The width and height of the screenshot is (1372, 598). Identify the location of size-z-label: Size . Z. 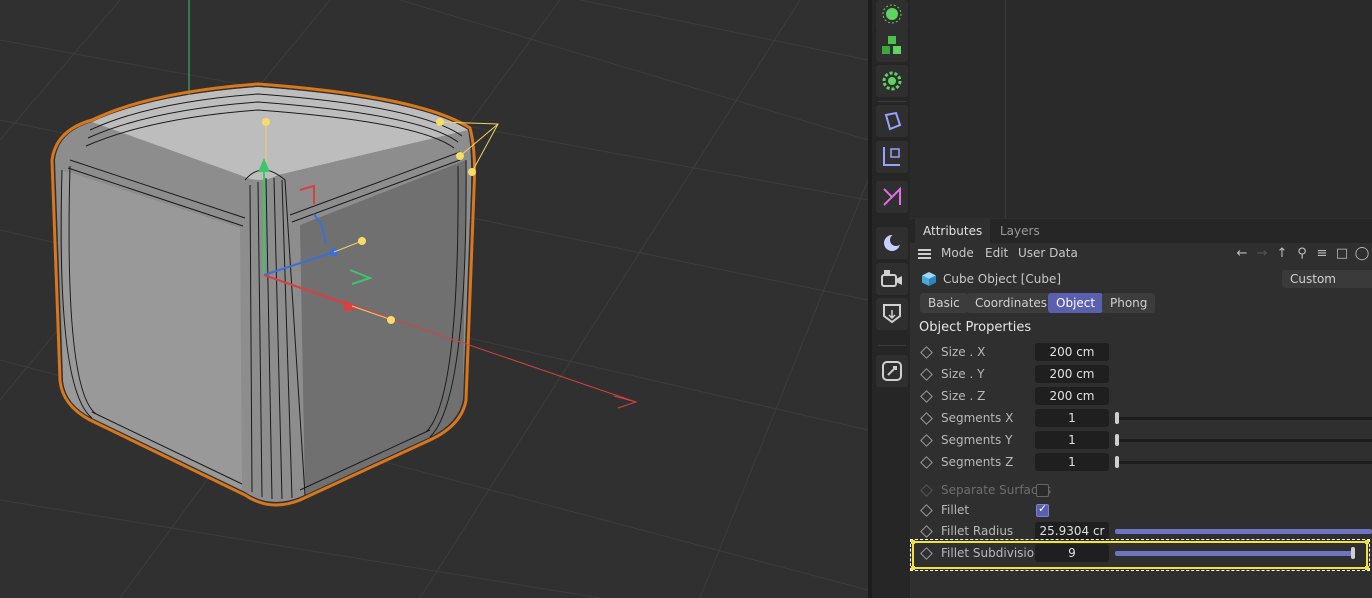
(963, 396).